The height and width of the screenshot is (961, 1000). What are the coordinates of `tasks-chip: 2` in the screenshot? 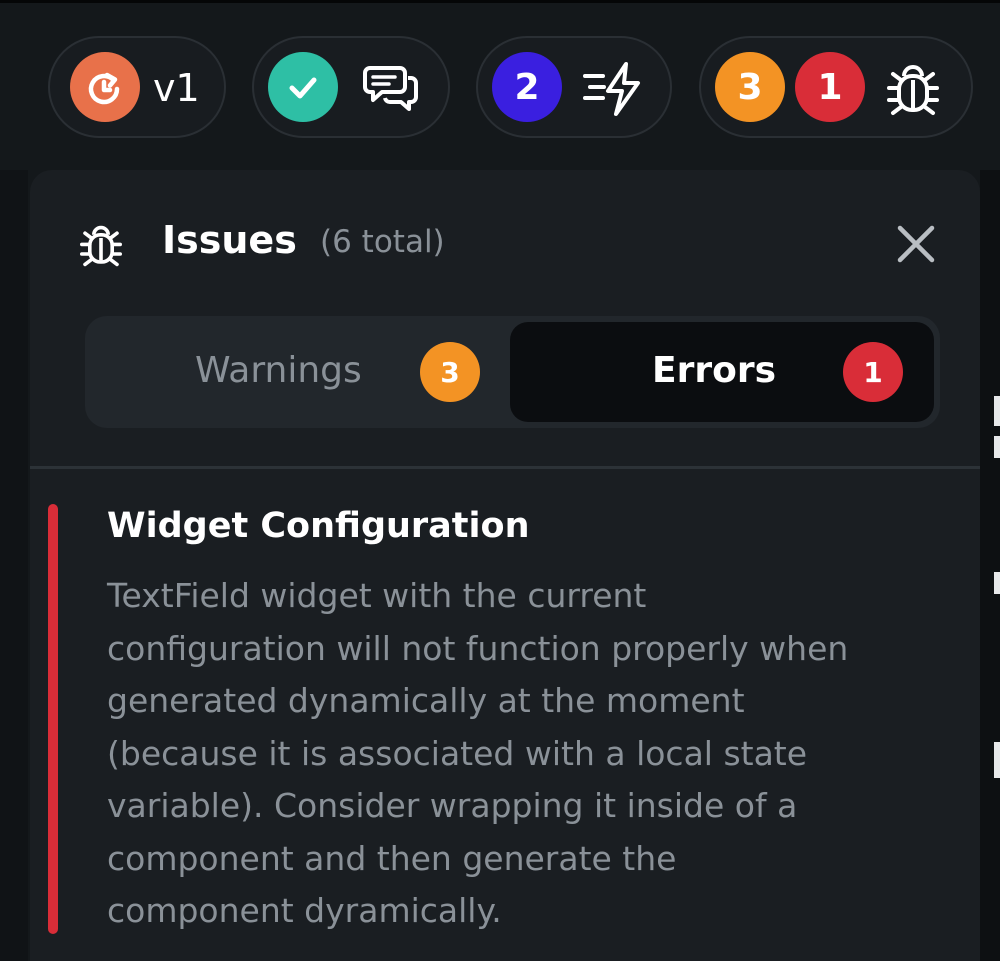 It's located at (574, 87).